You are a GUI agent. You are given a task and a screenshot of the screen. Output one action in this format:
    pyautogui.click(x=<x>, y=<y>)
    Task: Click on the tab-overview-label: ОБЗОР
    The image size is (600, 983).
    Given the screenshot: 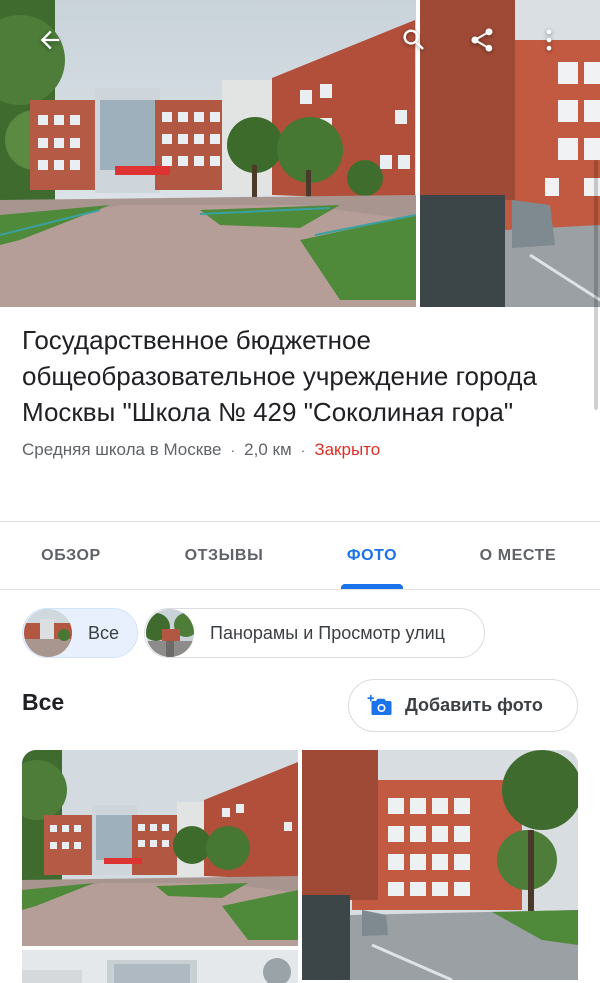 What is the action you would take?
    pyautogui.click(x=71, y=555)
    